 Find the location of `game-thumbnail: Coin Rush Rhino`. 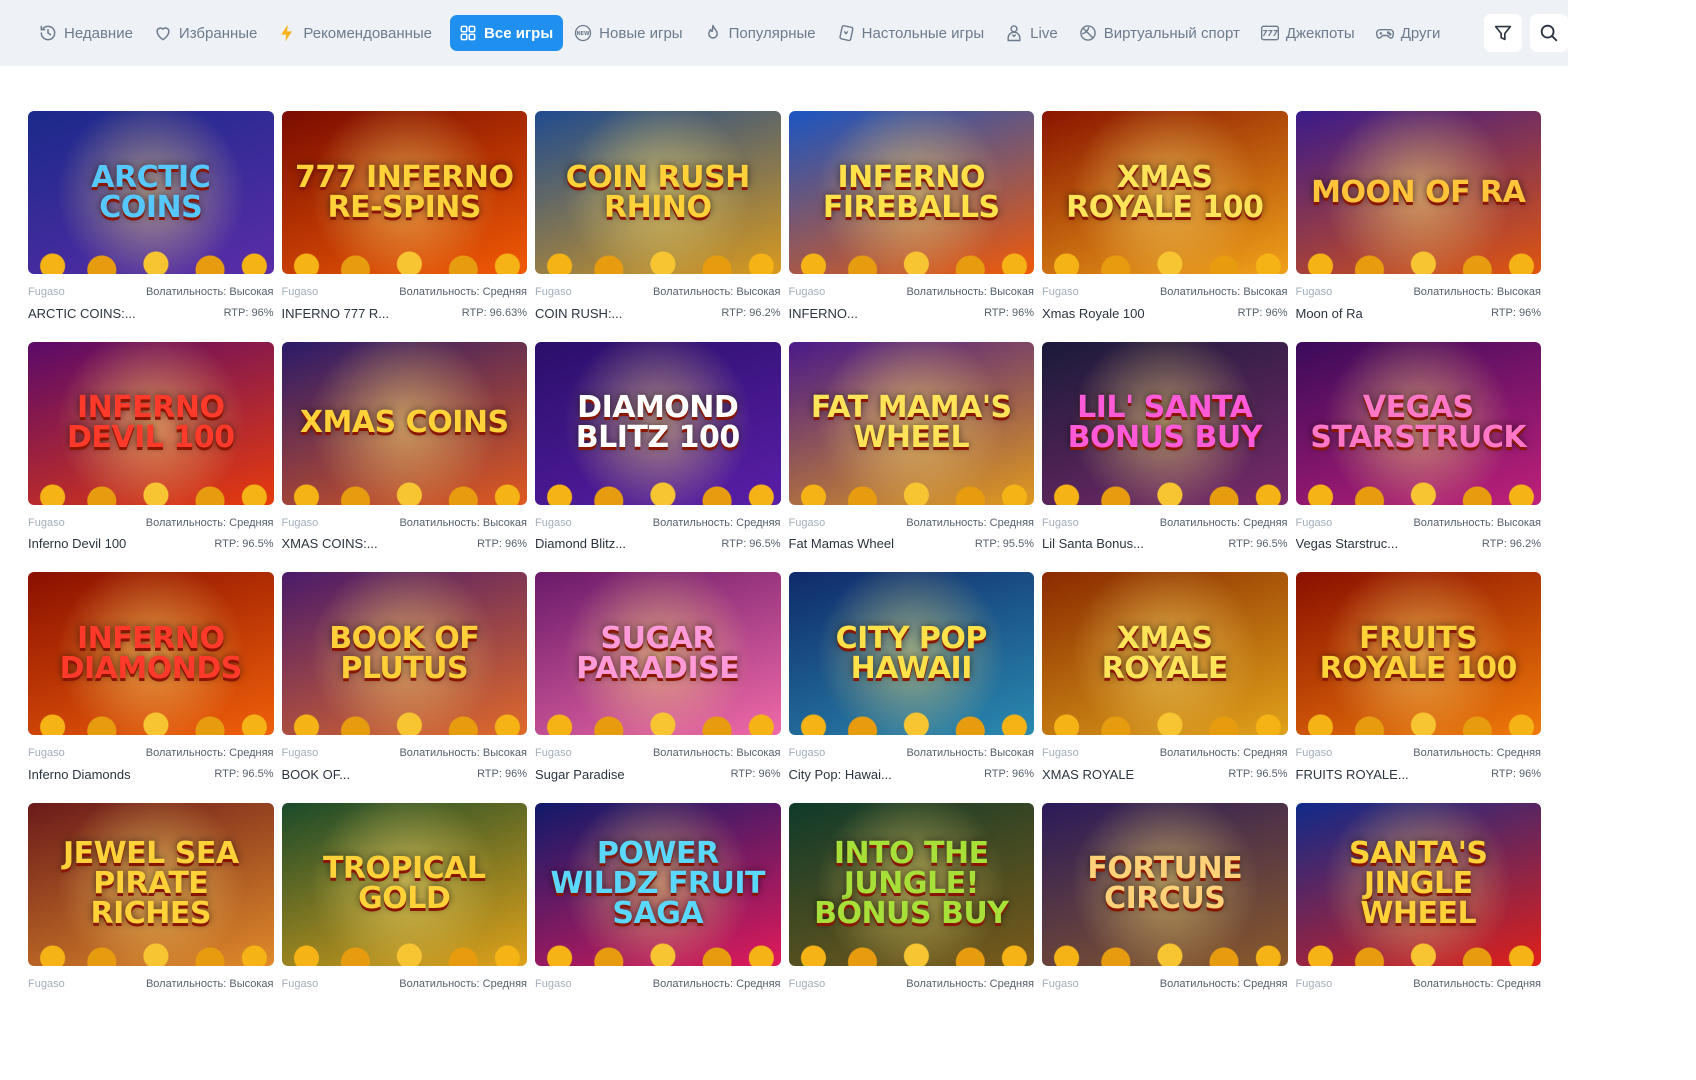

game-thumbnail: Coin Rush Rhino is located at coordinates (658, 192).